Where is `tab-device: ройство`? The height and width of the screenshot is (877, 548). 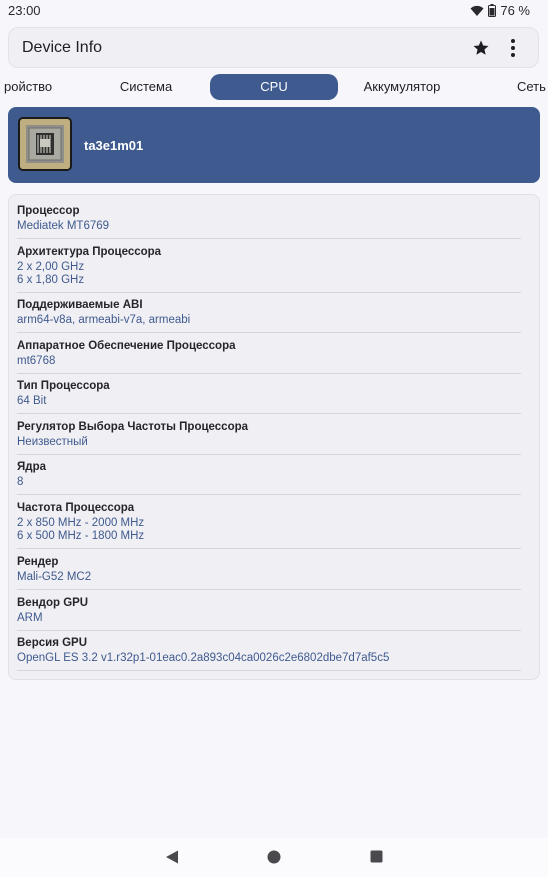 tab-device: ройство is located at coordinates (30, 87).